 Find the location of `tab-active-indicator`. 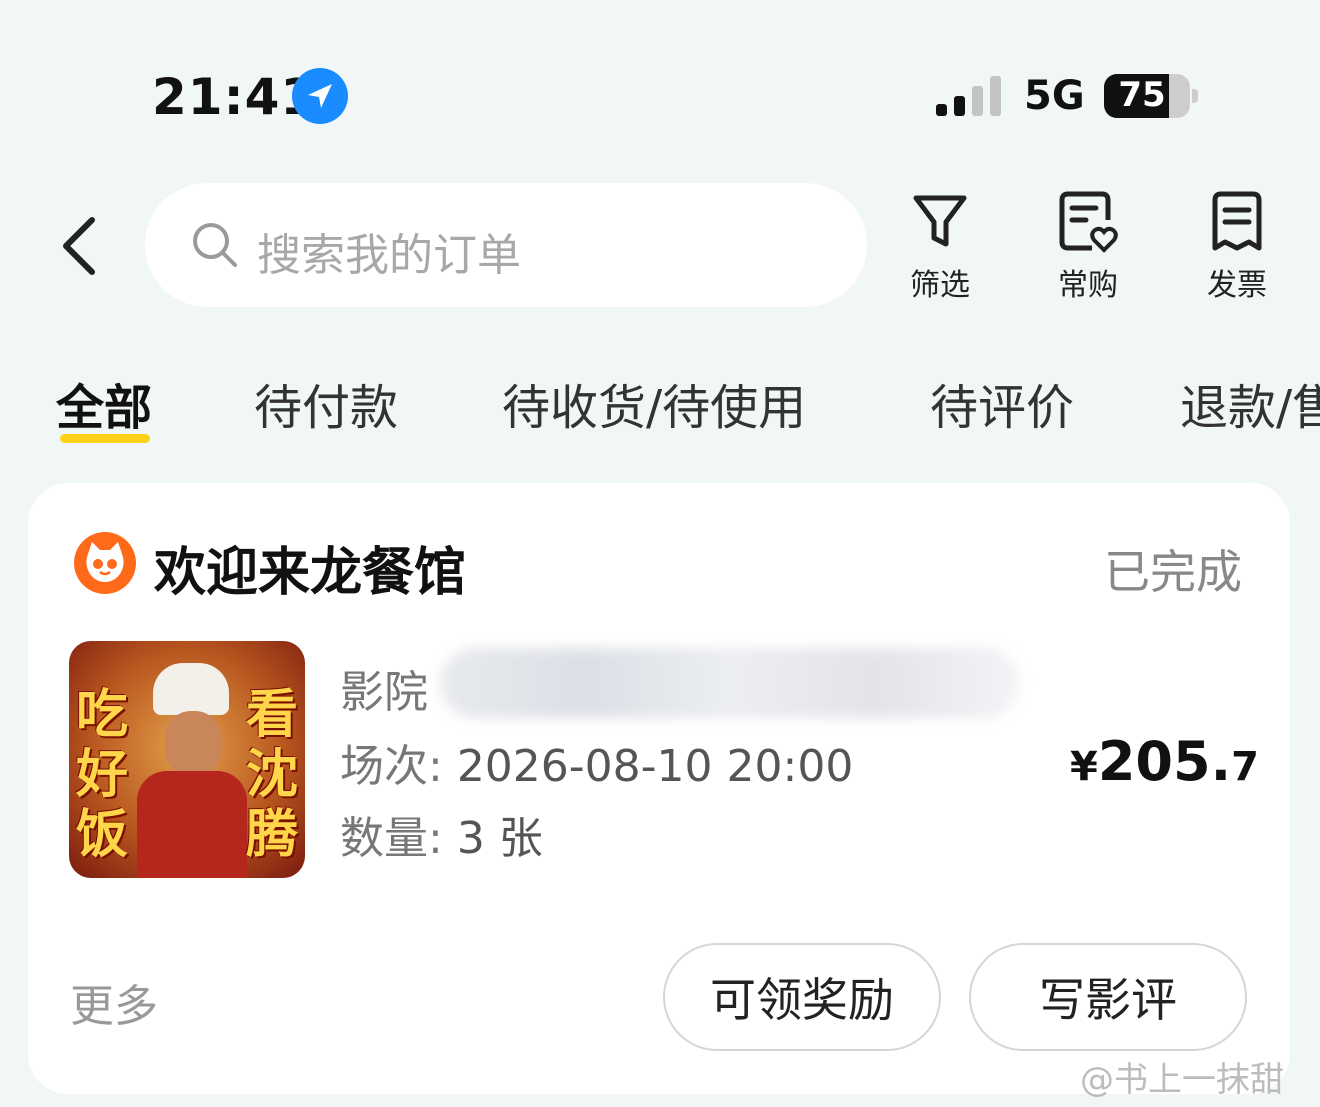

tab-active-indicator is located at coordinates (105, 438).